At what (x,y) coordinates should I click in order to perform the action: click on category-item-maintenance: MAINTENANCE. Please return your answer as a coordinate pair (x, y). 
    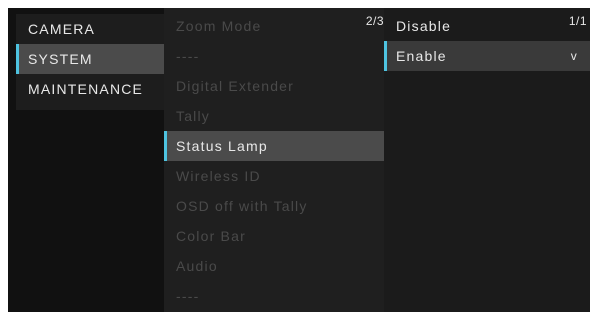
    Looking at the image, I should click on (90, 89).